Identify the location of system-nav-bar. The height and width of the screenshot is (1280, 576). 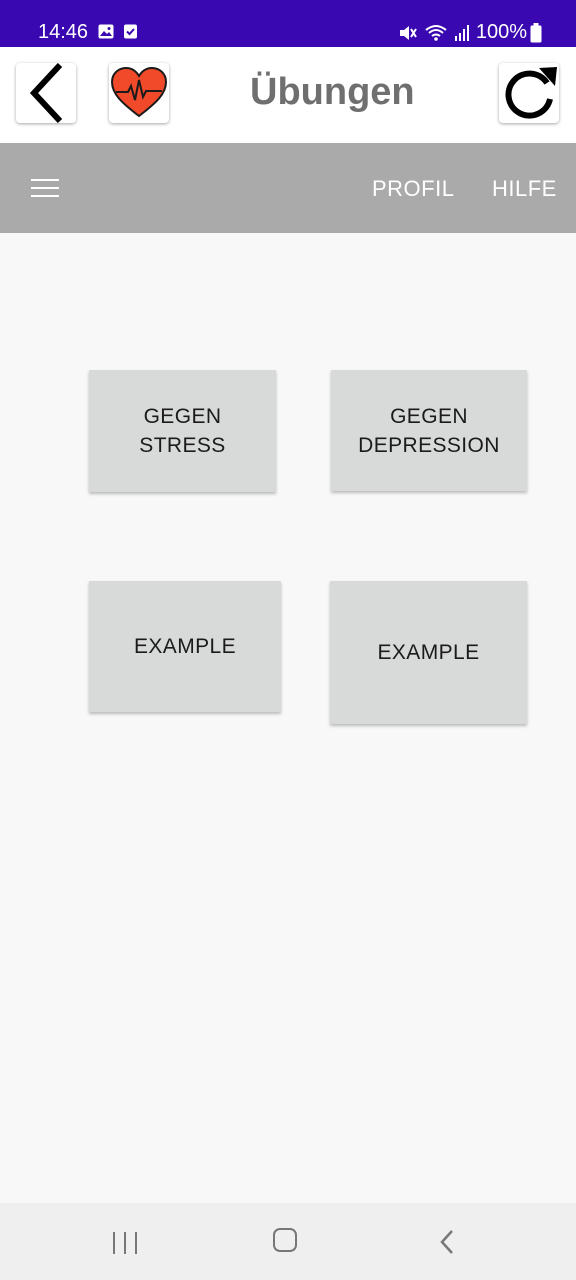
(288, 1241).